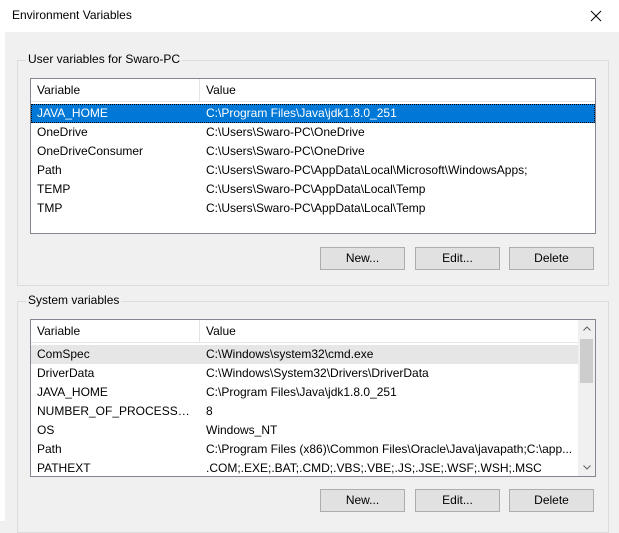  What do you see at coordinates (209, 411) in the screenshot?
I see `variable-value: 8` at bounding box center [209, 411].